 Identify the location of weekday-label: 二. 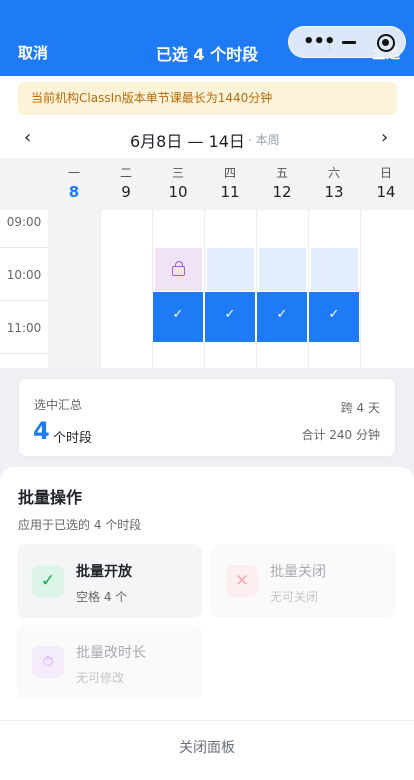
(125, 173).